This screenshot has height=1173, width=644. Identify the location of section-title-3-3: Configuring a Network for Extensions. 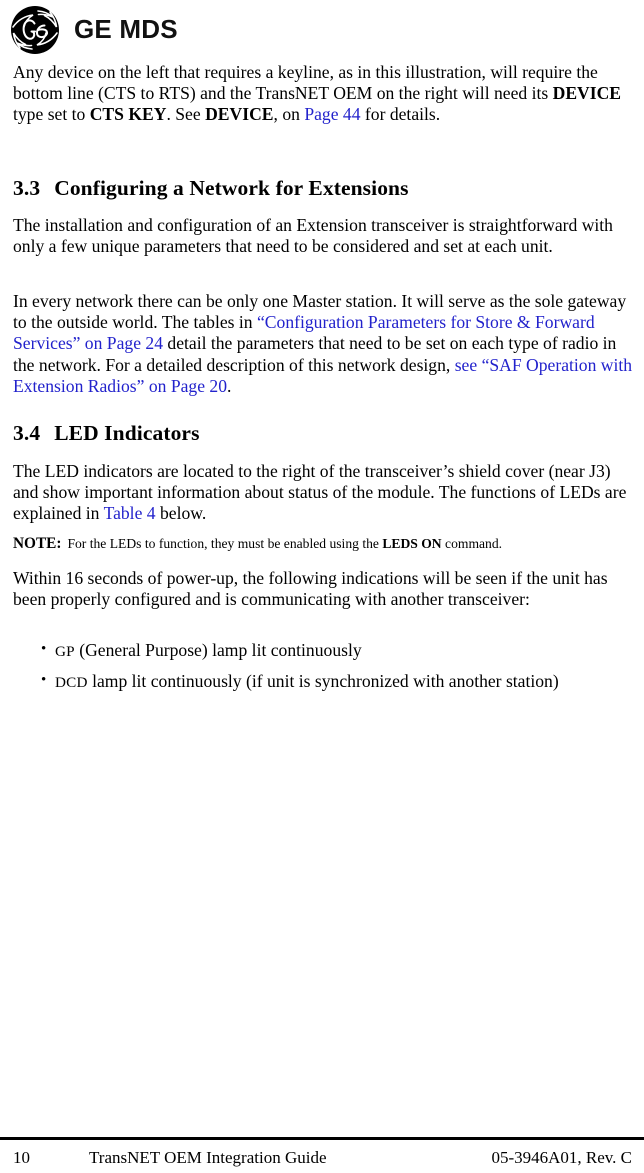
(231, 188).